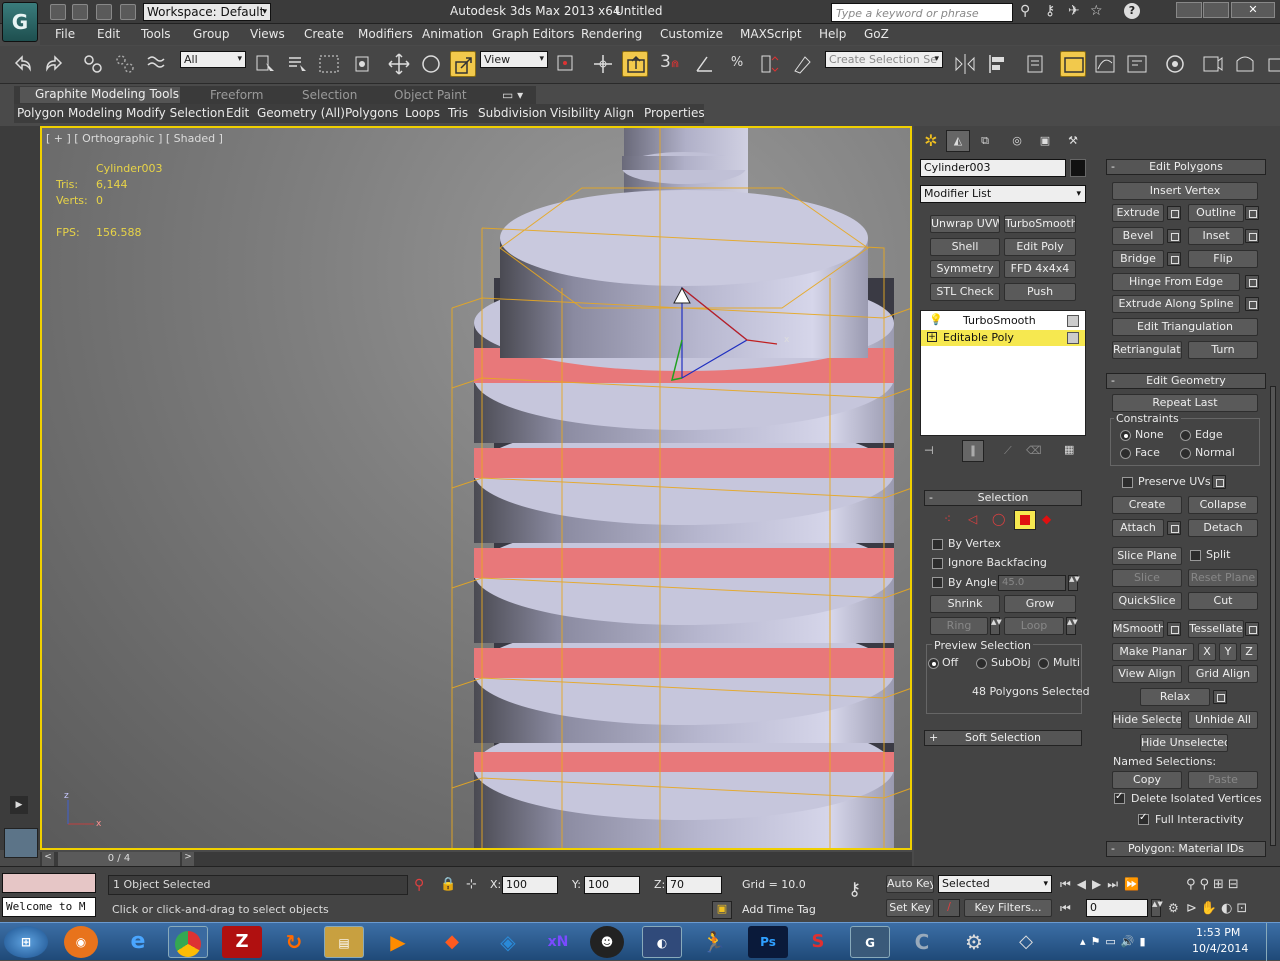 This screenshot has width=1280, height=961. Describe the element at coordinates (958, 141) in the screenshot. I see `modify-tab-icon: ◭` at that location.